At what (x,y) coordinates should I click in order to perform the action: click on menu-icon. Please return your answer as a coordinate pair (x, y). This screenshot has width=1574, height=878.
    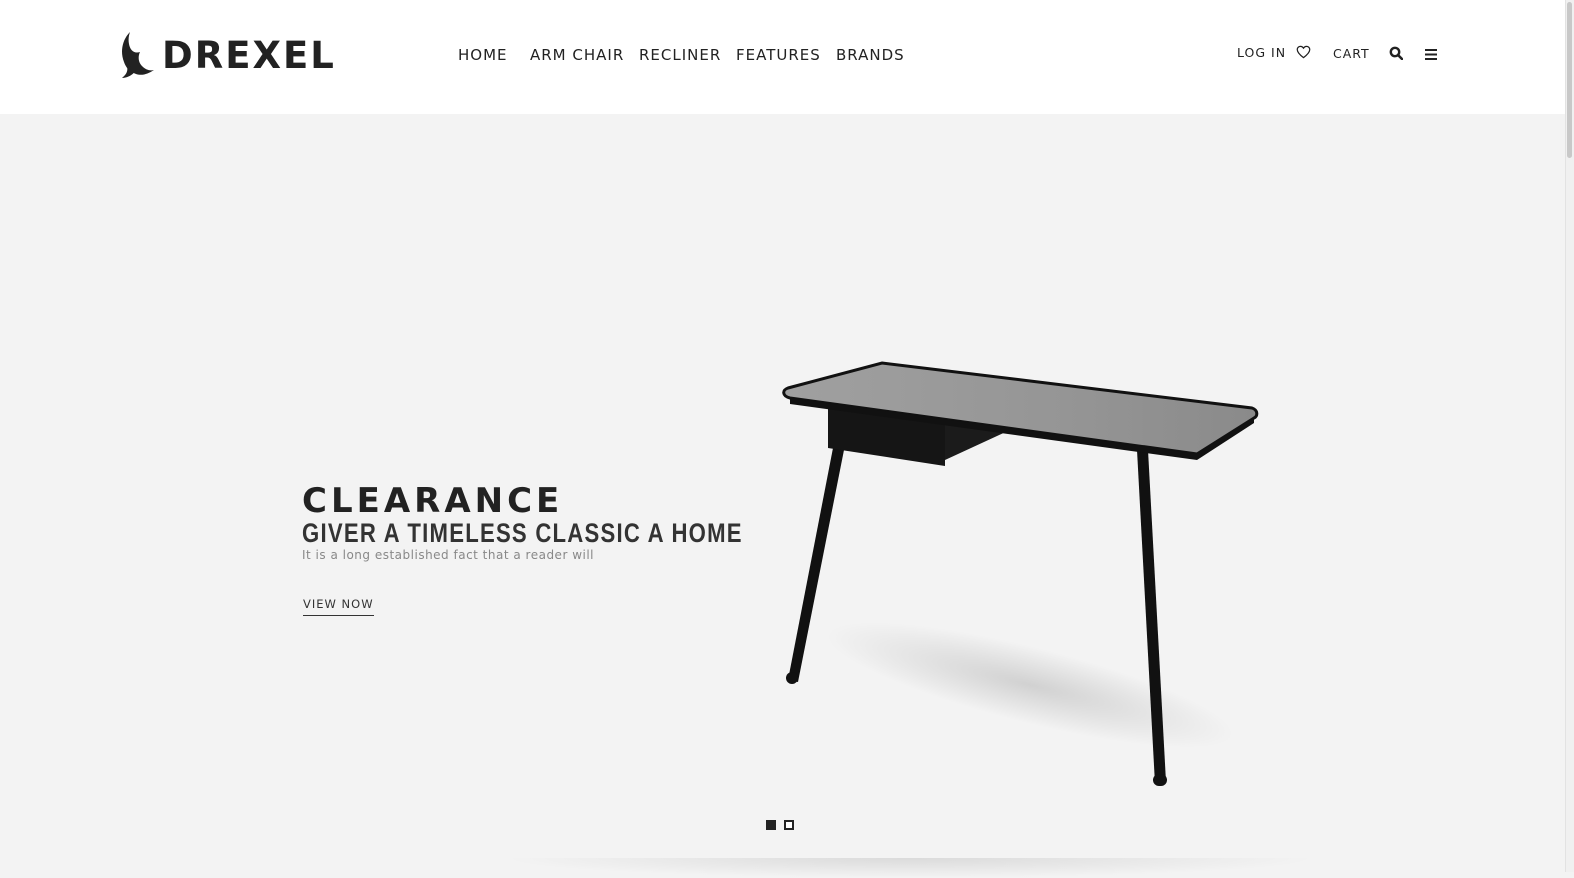
    Looking at the image, I should click on (1431, 54).